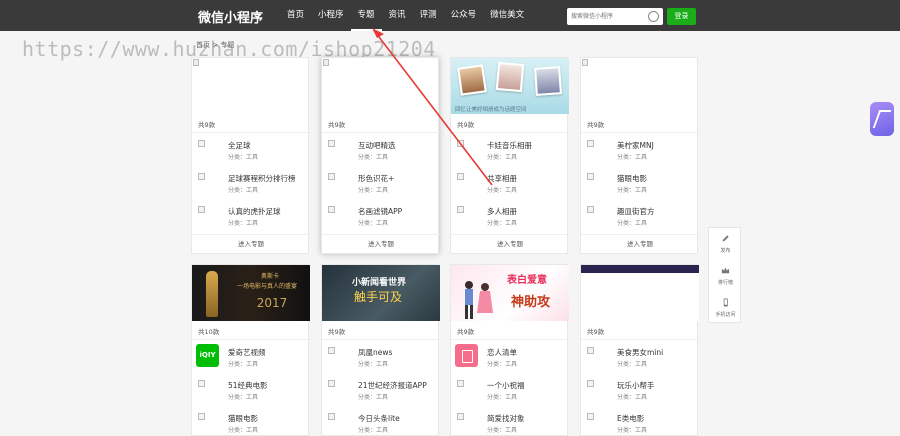  What do you see at coordinates (254, 211) in the screenshot?
I see `app-name: 认真的虎扑足球` at bounding box center [254, 211].